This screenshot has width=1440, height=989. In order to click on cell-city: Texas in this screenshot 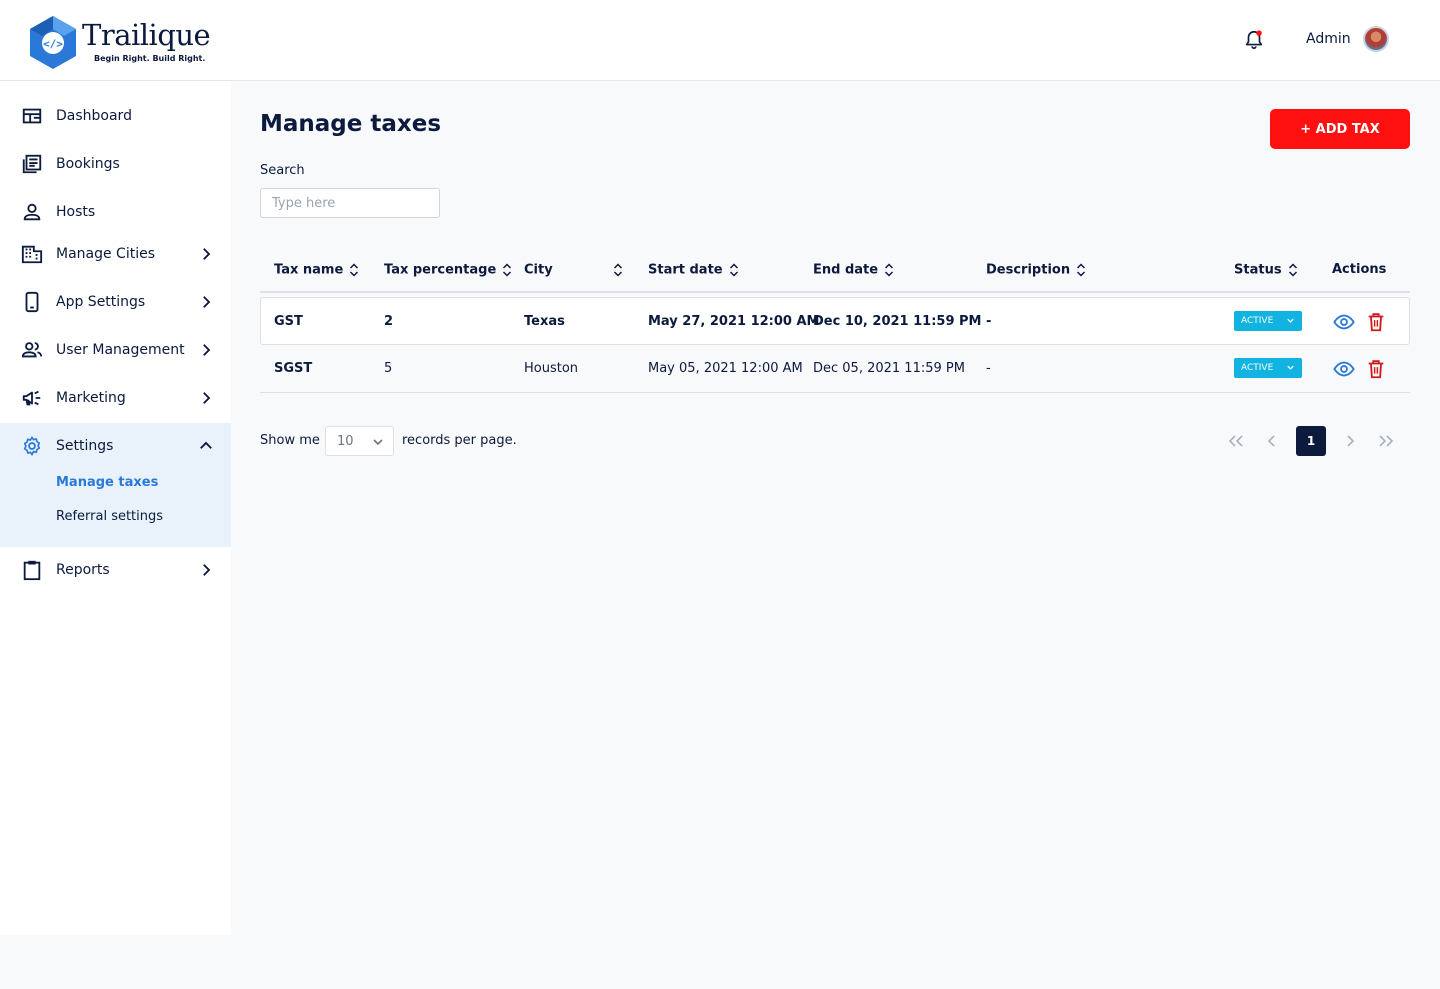, I will do `click(544, 321)`.